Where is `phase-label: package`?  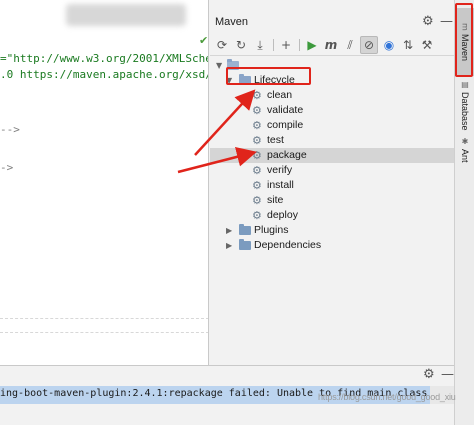
phase-label: package is located at coordinates (287, 155).